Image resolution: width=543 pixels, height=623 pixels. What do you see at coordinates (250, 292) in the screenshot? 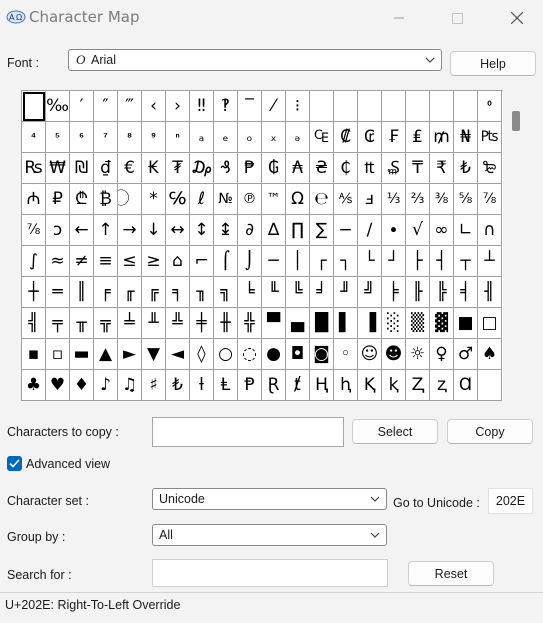
I see `character-cell: ╘` at bounding box center [250, 292].